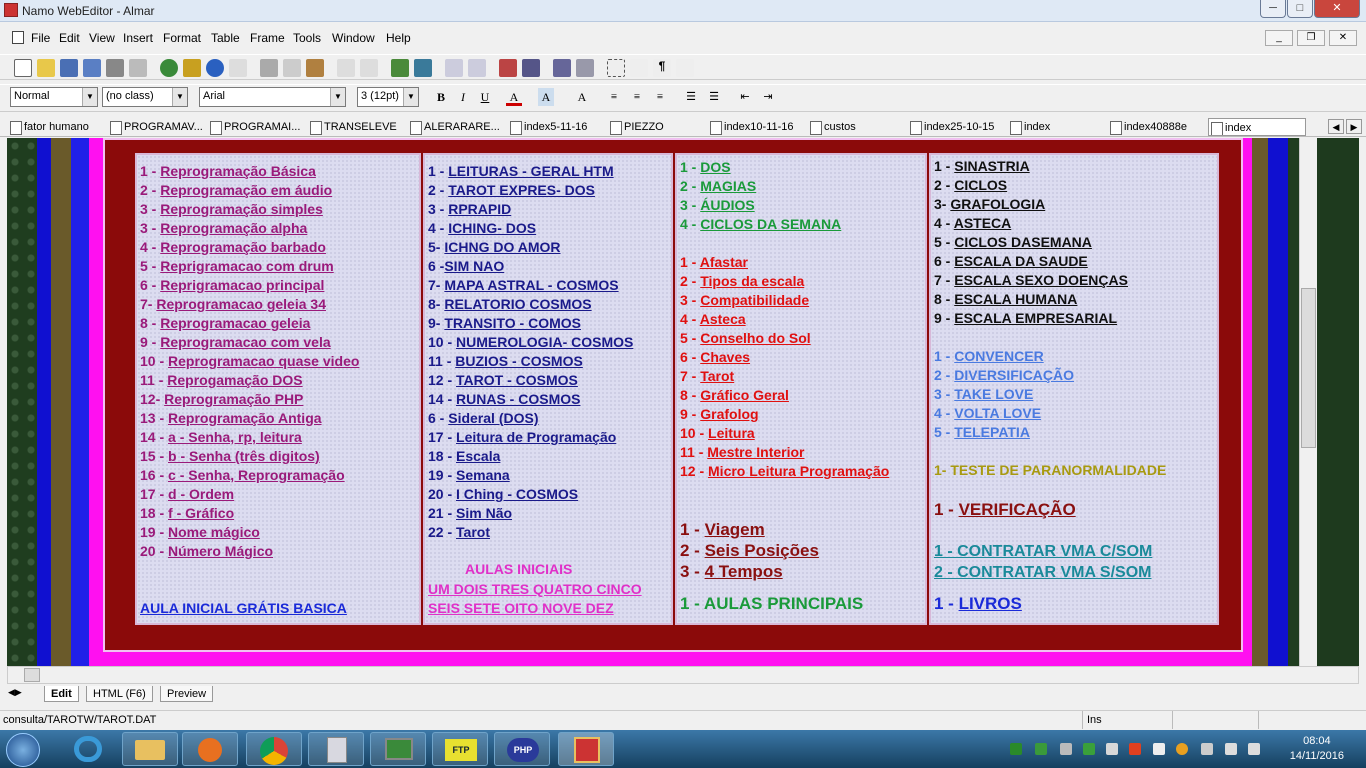  What do you see at coordinates (614, 97) in the screenshot?
I see `align-left-icon: ≡` at bounding box center [614, 97].